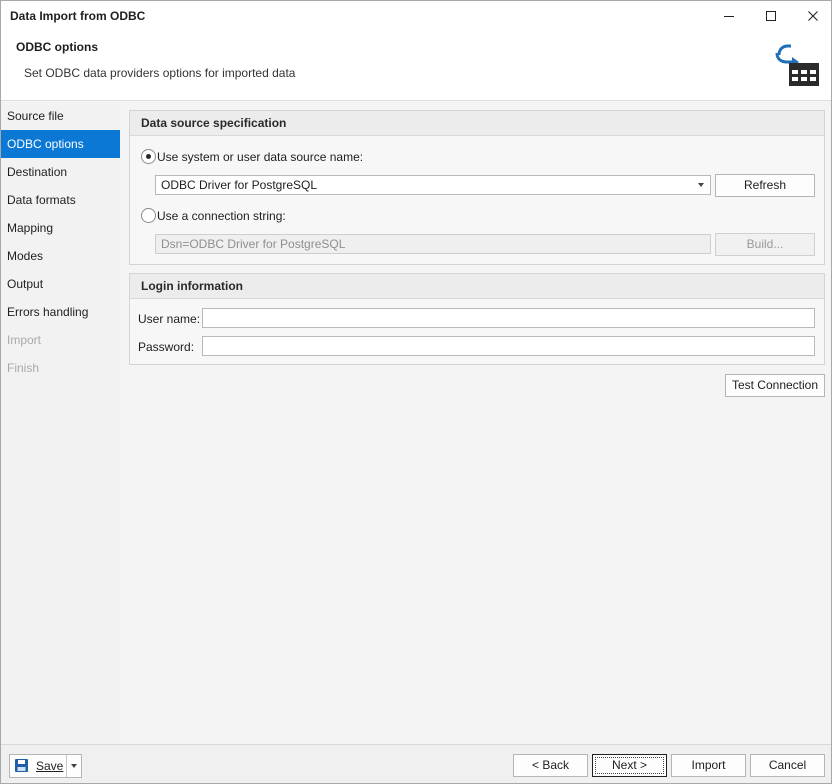 This screenshot has width=832, height=784. Describe the element at coordinates (24, 340) in the screenshot. I see `sidebar-item-import: Import` at that location.